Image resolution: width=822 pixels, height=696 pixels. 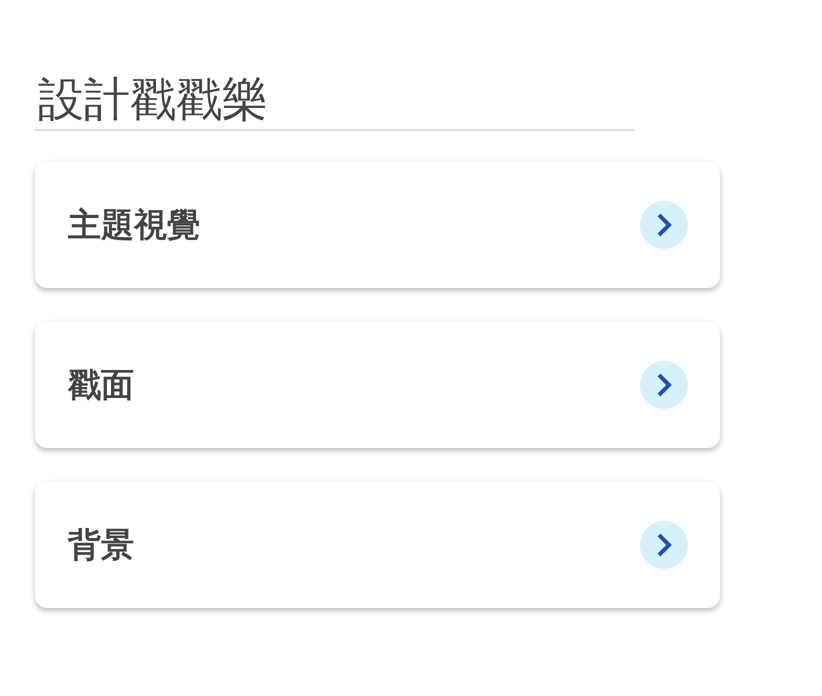 What do you see at coordinates (101, 385) in the screenshot?
I see `card-label: 戳面` at bounding box center [101, 385].